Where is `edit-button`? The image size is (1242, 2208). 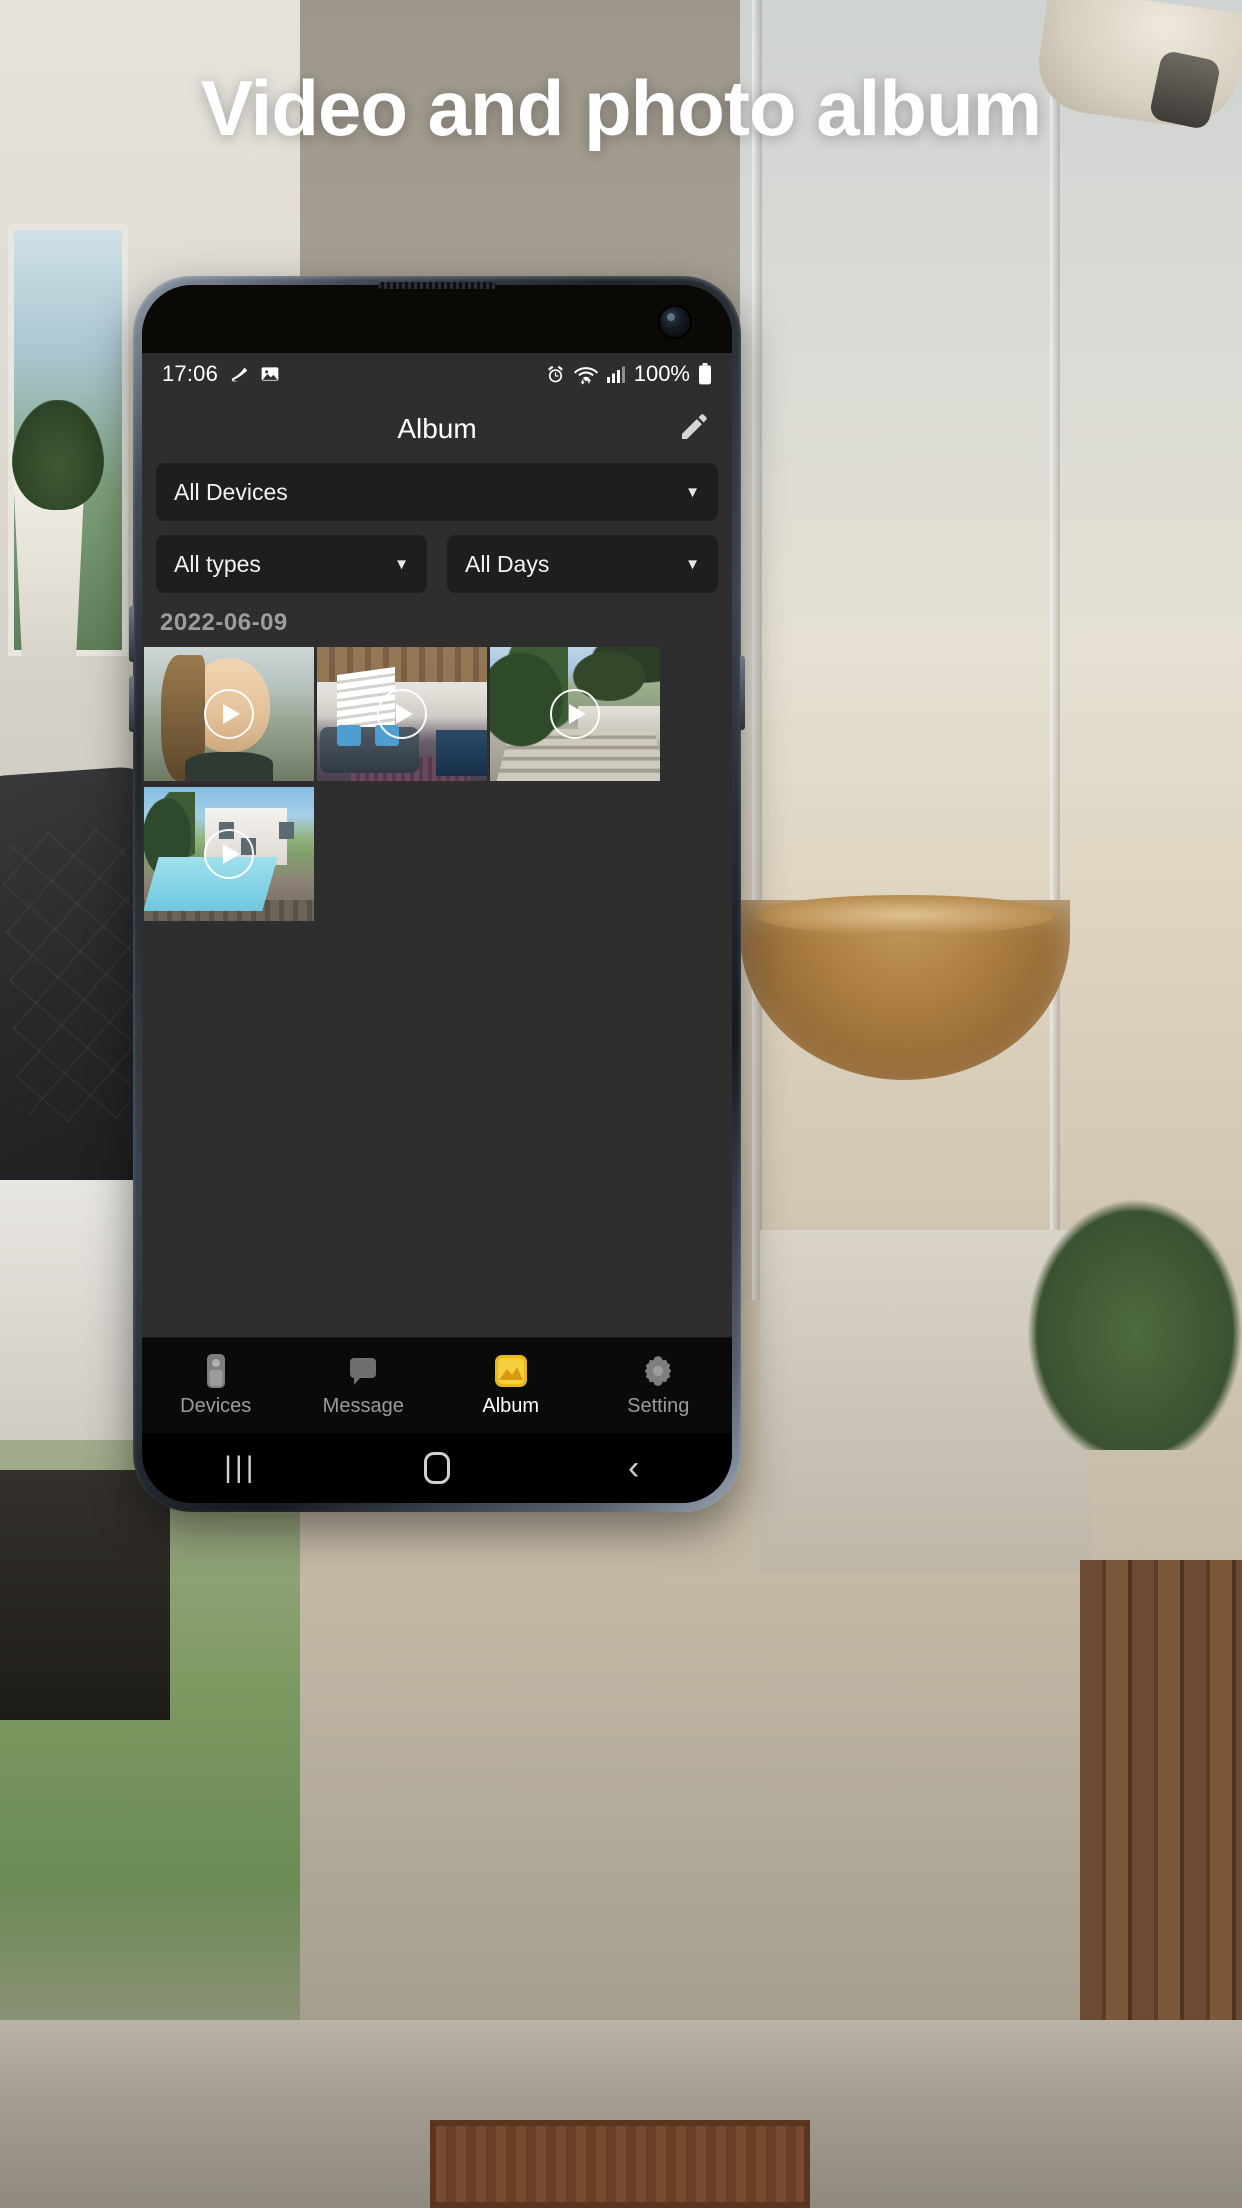 edit-button is located at coordinates (694, 429).